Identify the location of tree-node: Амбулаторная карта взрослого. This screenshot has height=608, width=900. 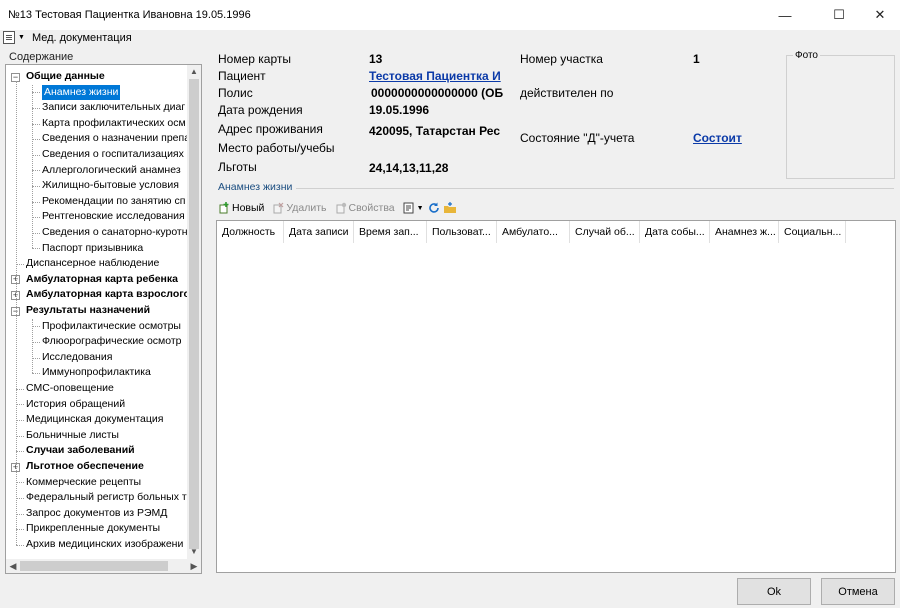
(107, 295).